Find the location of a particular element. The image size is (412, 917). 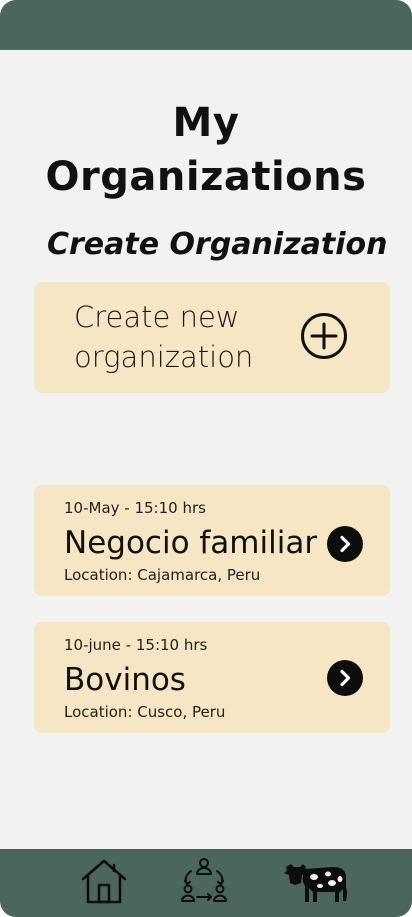

create-label-line1: Create new is located at coordinates (157, 317).